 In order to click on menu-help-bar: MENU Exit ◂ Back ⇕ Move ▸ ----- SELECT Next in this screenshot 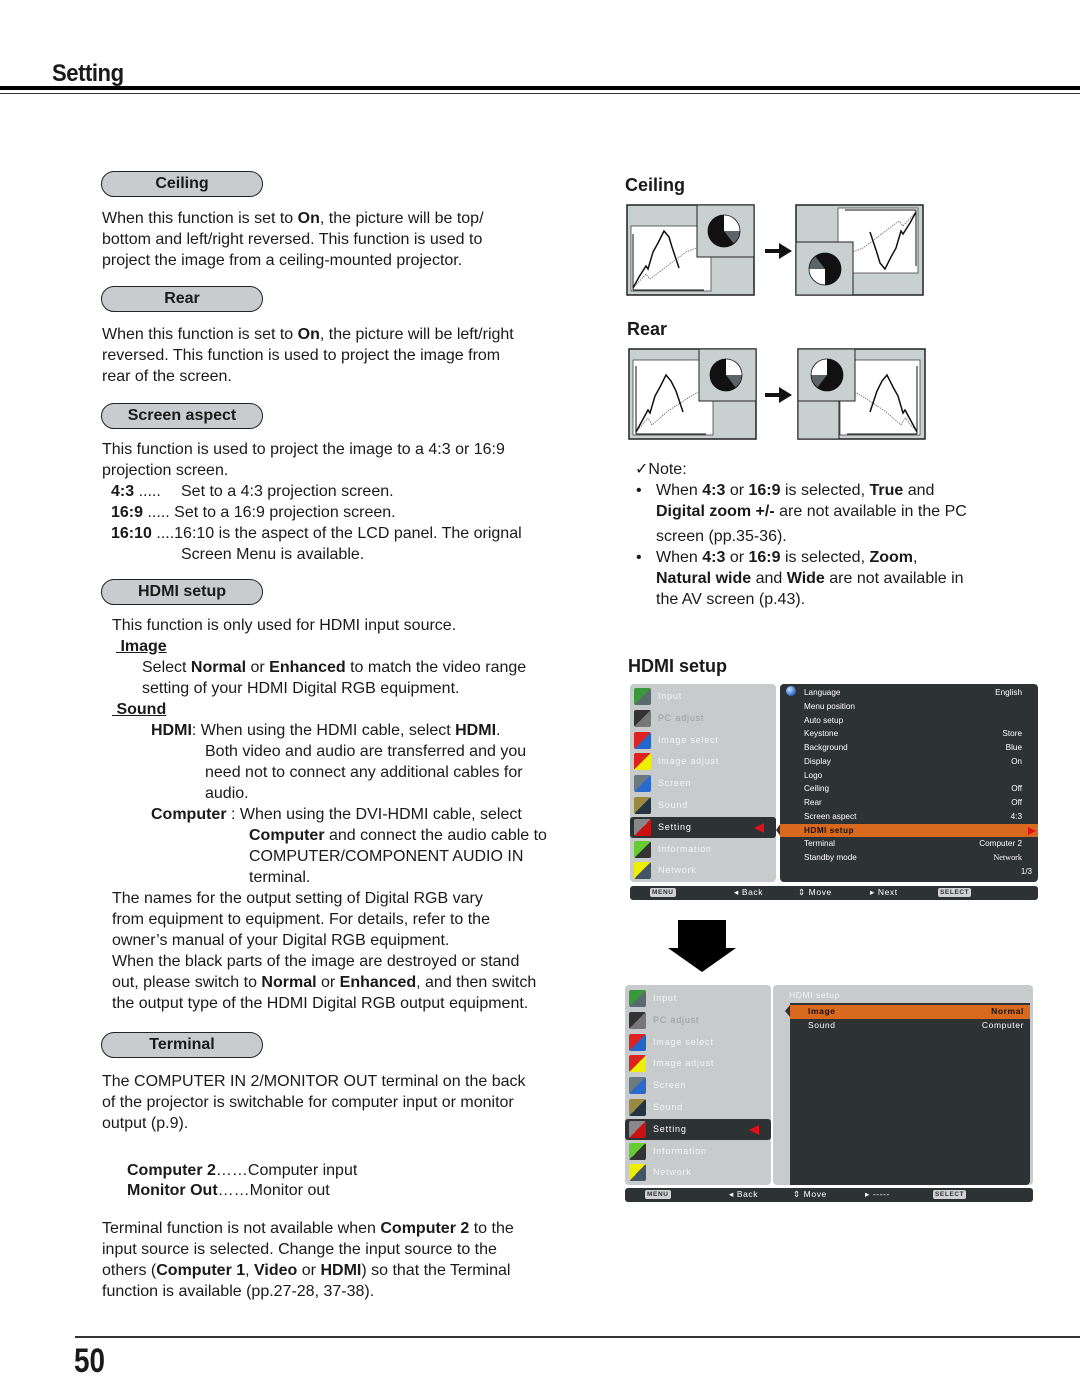, I will do `click(829, 1195)`.